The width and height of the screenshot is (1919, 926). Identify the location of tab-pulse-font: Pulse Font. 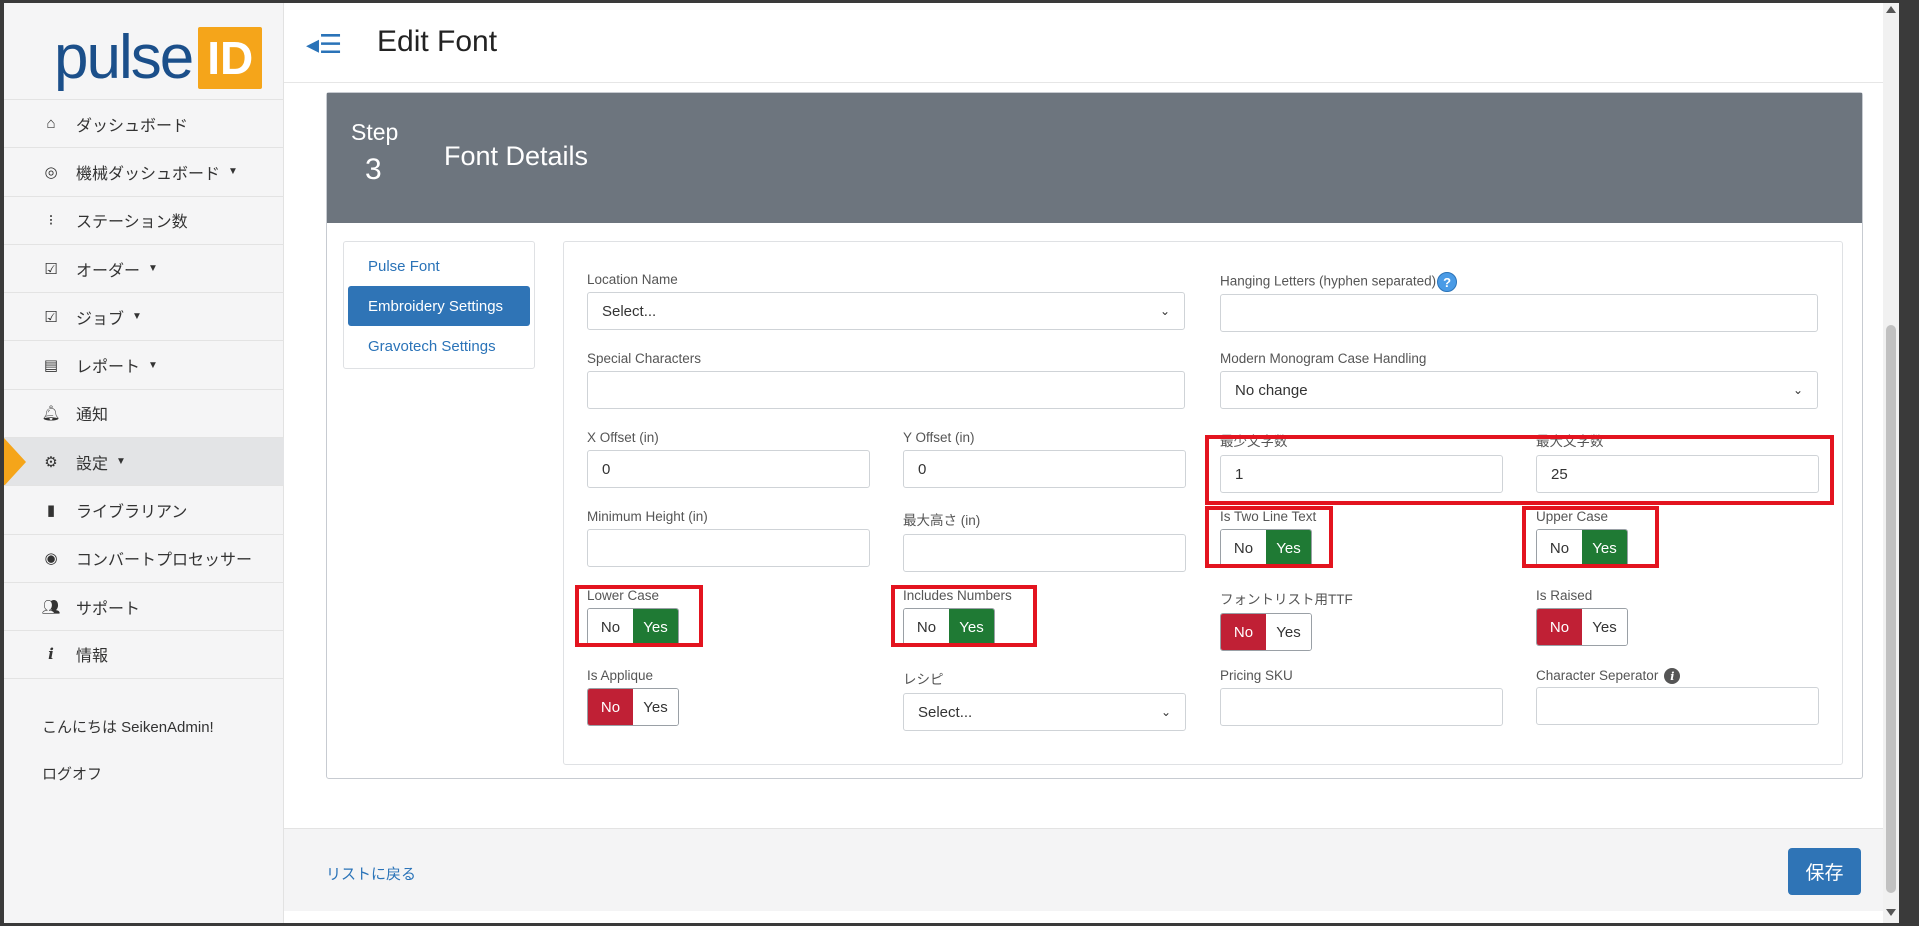
(439, 266).